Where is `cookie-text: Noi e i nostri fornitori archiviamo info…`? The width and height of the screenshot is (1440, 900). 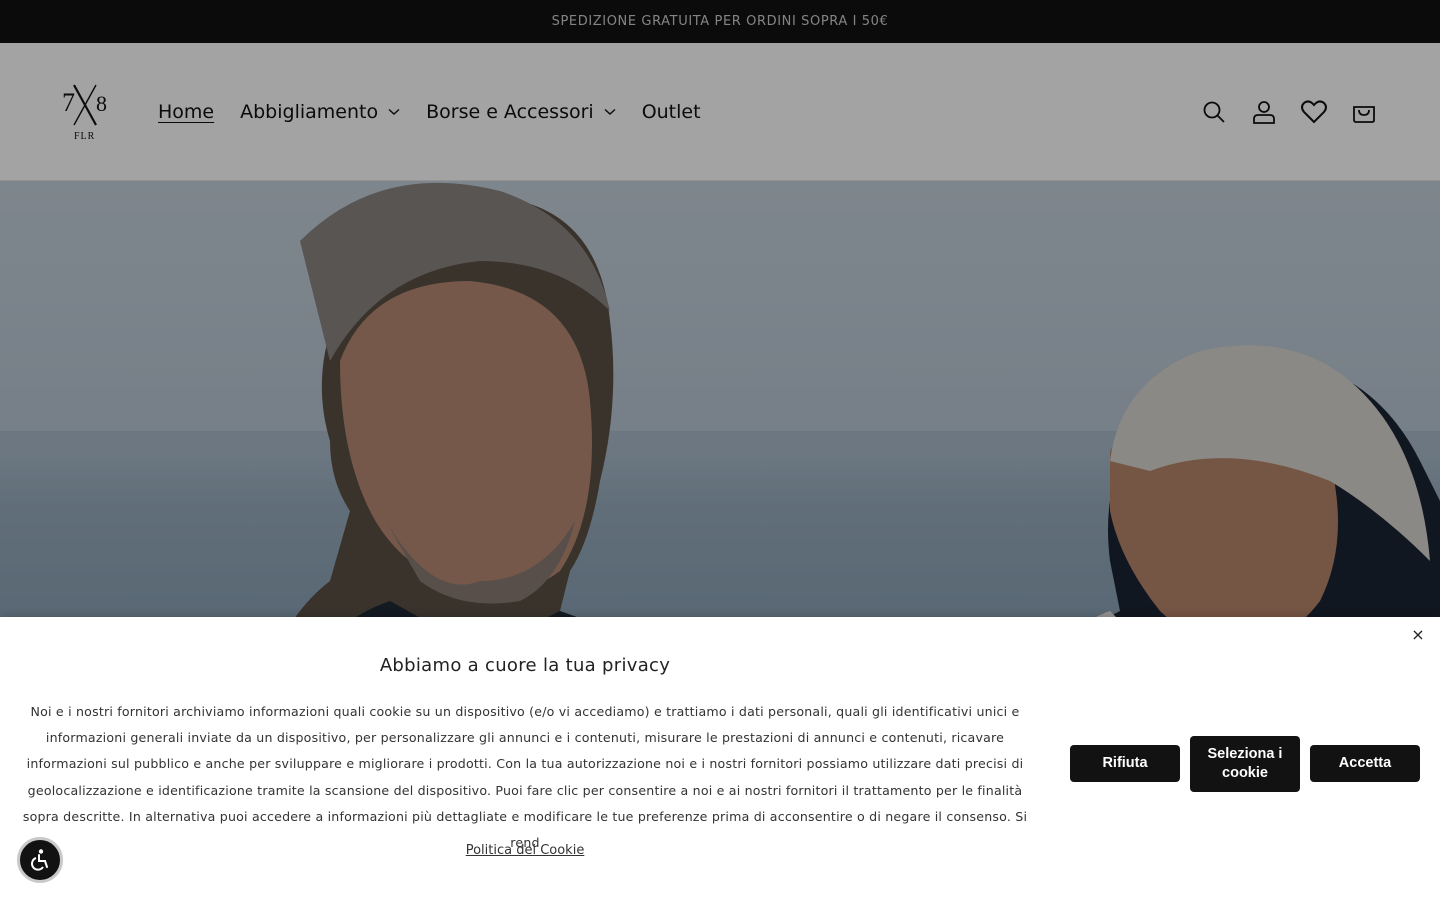 cookie-text: Noi e i nostri fornitori archiviamo info… is located at coordinates (525, 777).